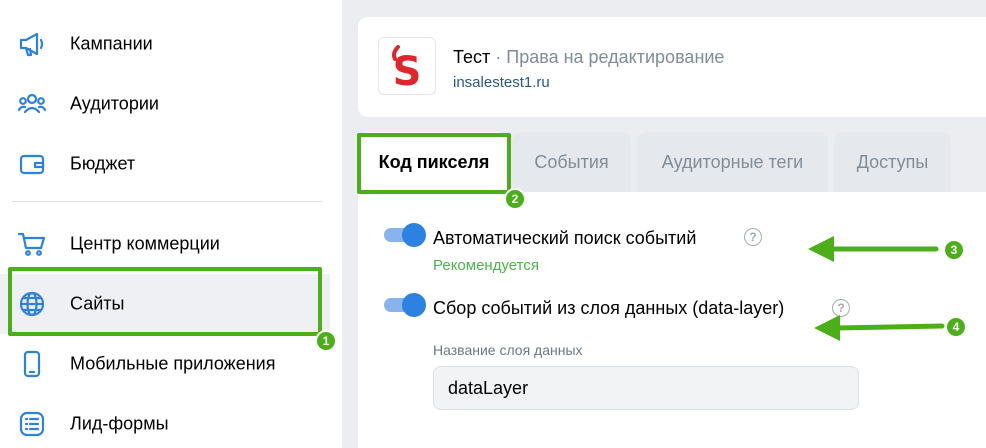 The image size is (986, 448). What do you see at coordinates (889, 327) in the screenshot?
I see `arrow-4-shaft` at bounding box center [889, 327].